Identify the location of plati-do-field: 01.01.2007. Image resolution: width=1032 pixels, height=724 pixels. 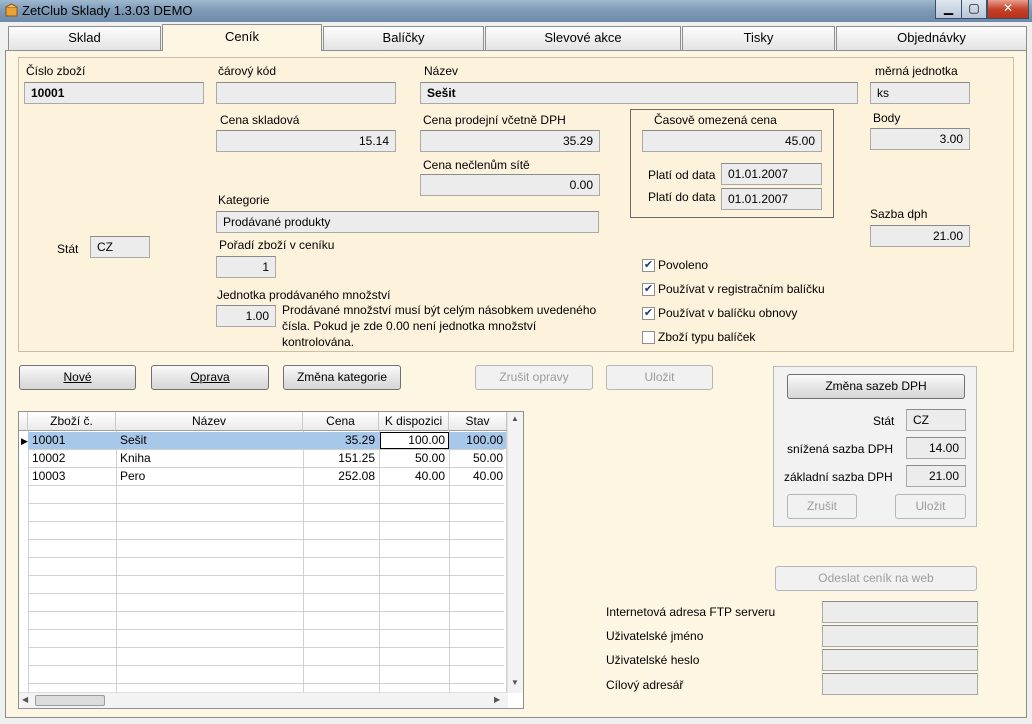
(771, 199).